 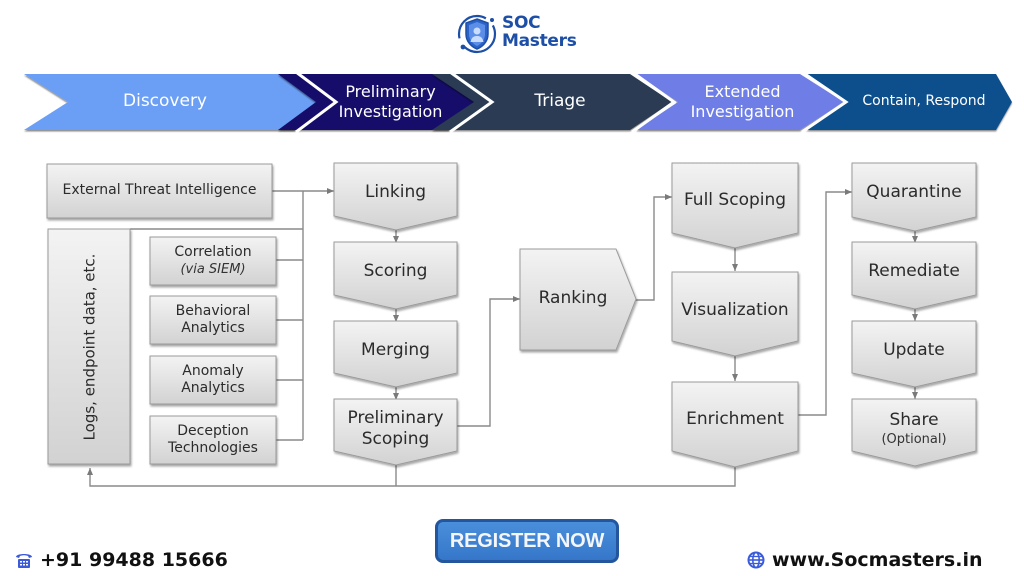 I want to click on label-share-line2: (Optional), so click(x=914, y=439).